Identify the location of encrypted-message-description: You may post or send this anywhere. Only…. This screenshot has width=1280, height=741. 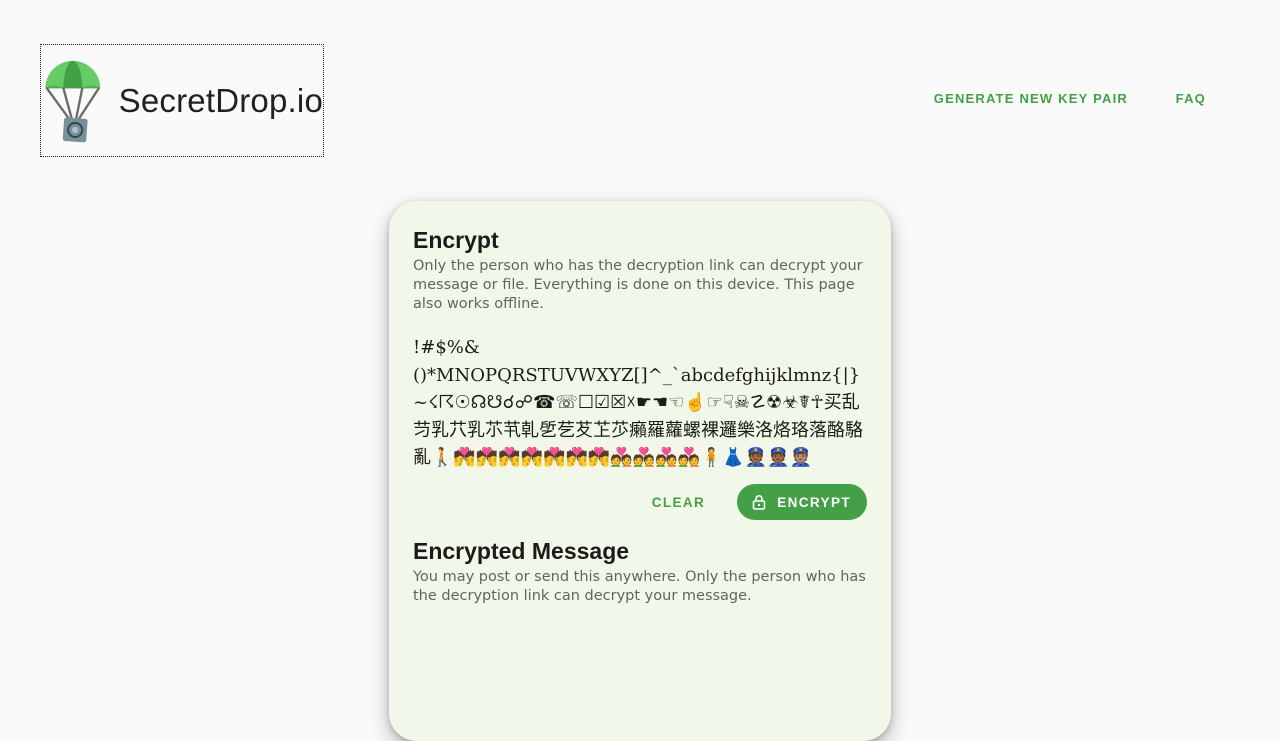
(639, 586).